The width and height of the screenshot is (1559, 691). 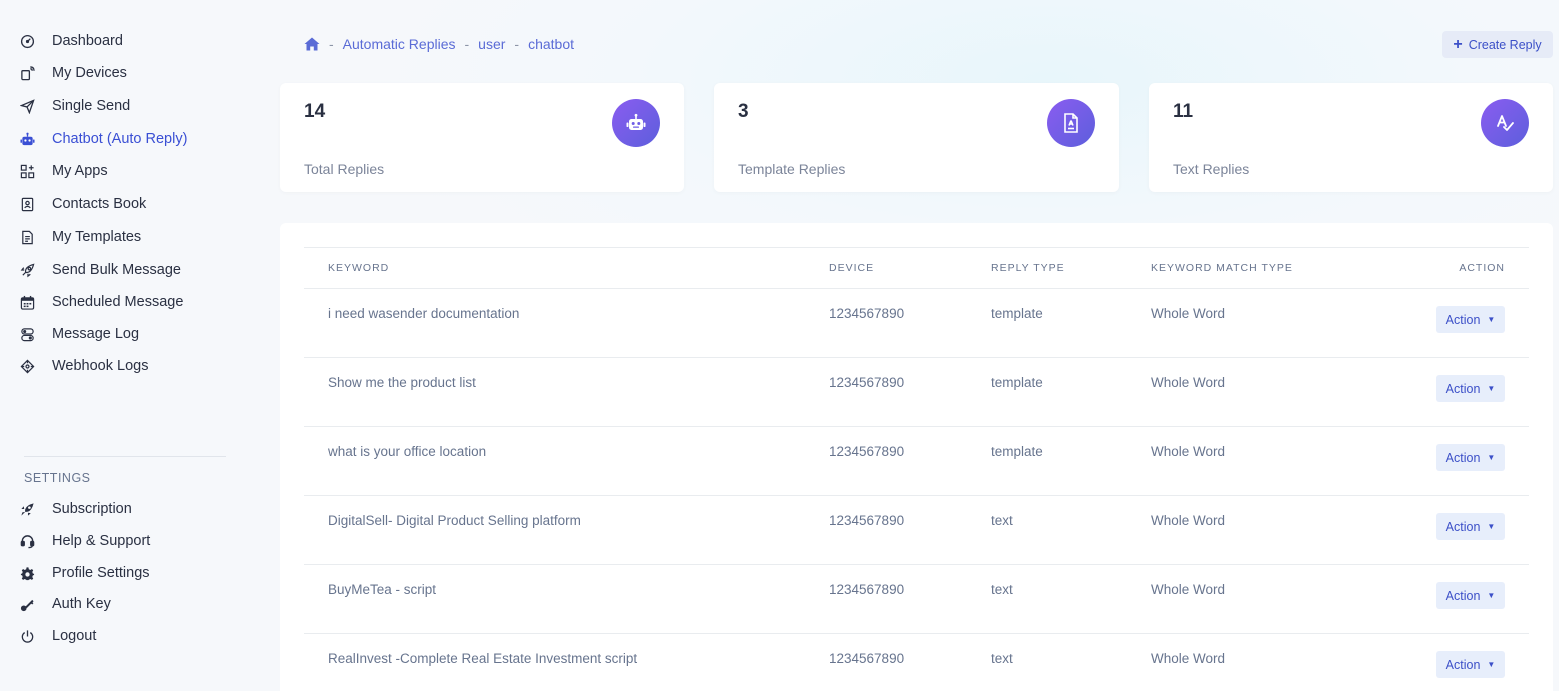 What do you see at coordinates (118, 302) in the screenshot?
I see `sidebar-item-label: Scheduled Message` at bounding box center [118, 302].